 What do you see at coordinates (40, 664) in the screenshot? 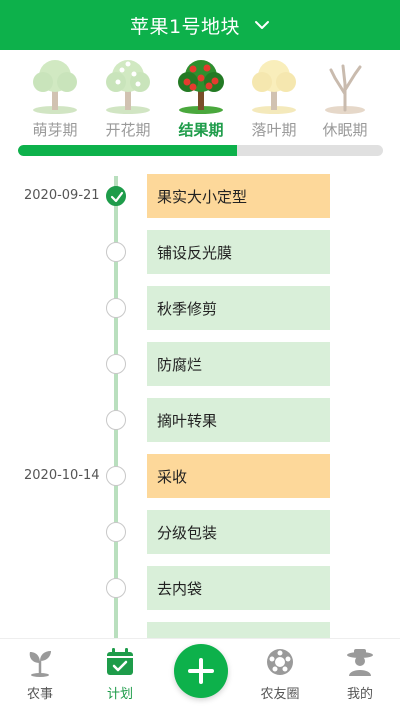
I see `sprout-icon` at bounding box center [40, 664].